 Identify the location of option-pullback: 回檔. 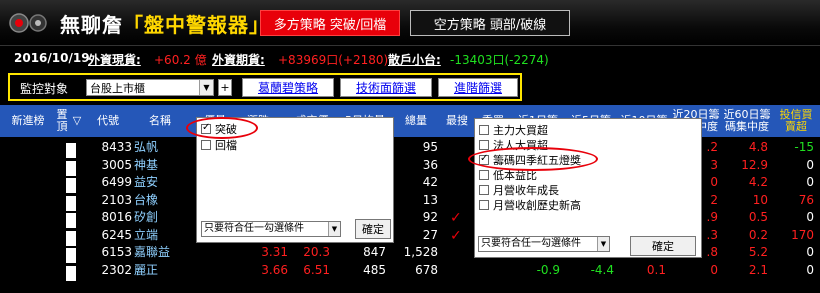
(219, 145).